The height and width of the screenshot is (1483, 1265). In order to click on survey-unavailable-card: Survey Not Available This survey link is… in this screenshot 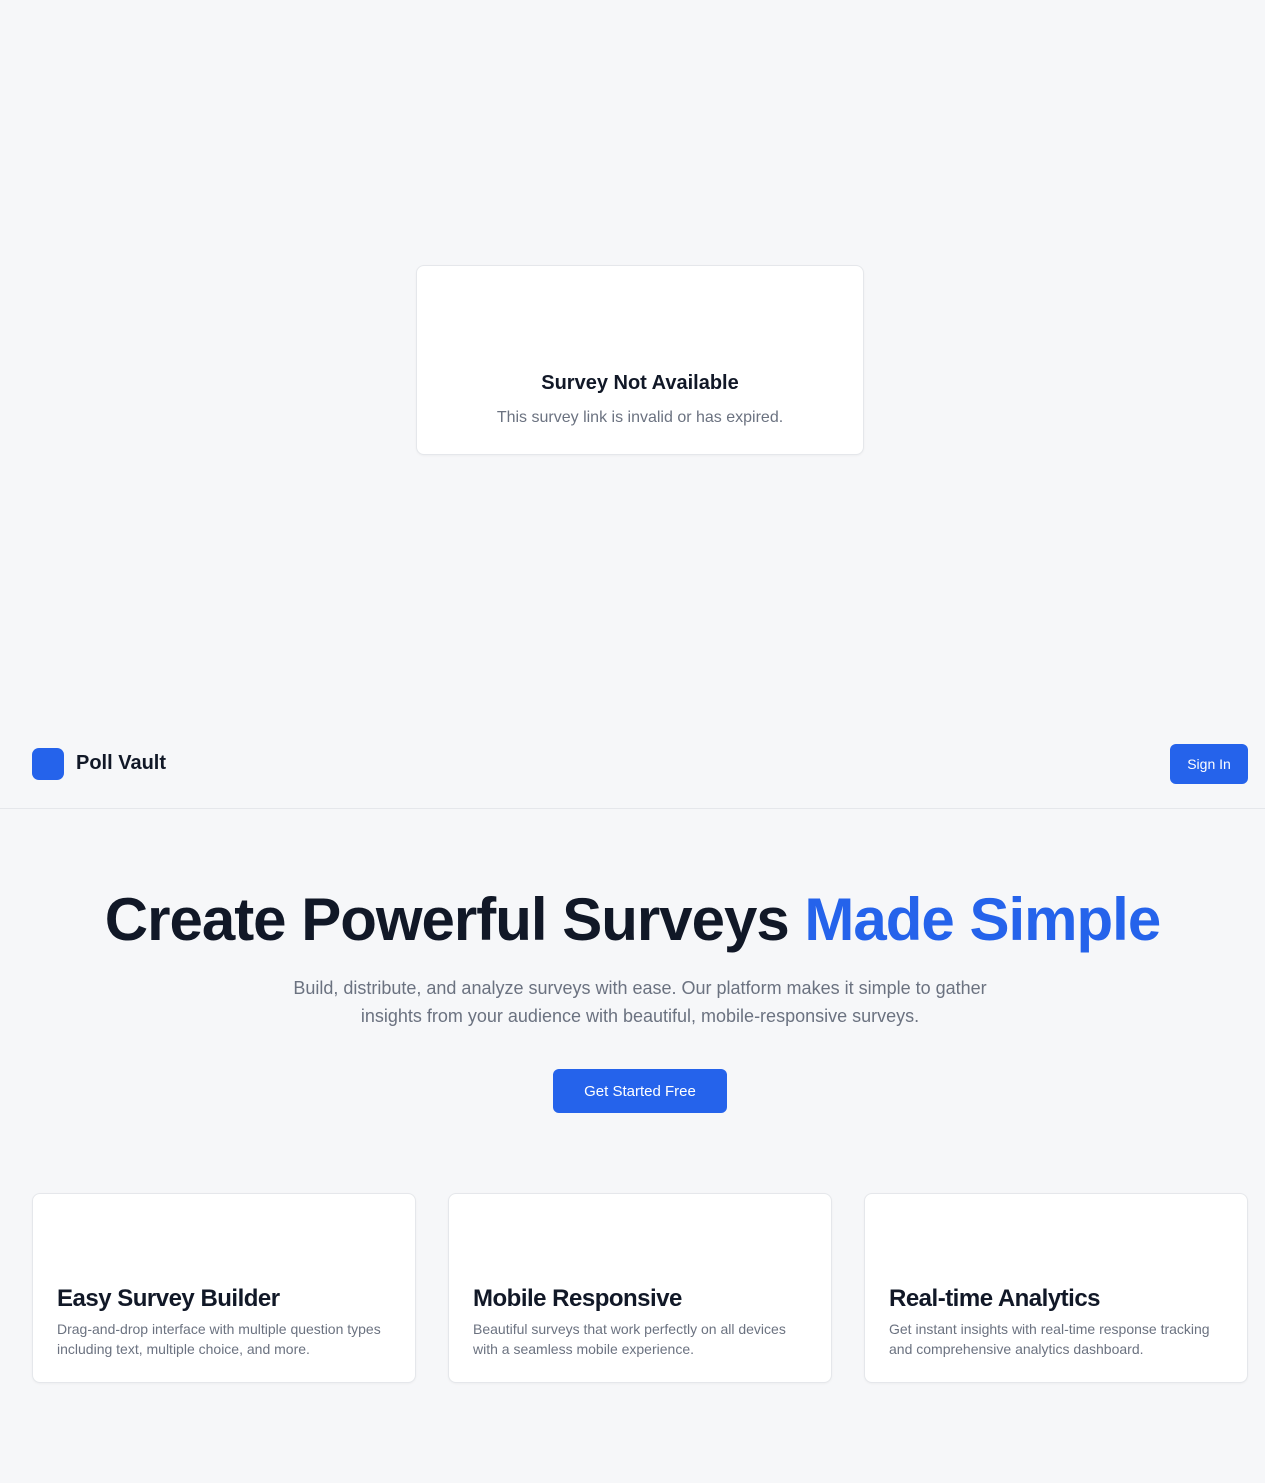, I will do `click(640, 360)`.